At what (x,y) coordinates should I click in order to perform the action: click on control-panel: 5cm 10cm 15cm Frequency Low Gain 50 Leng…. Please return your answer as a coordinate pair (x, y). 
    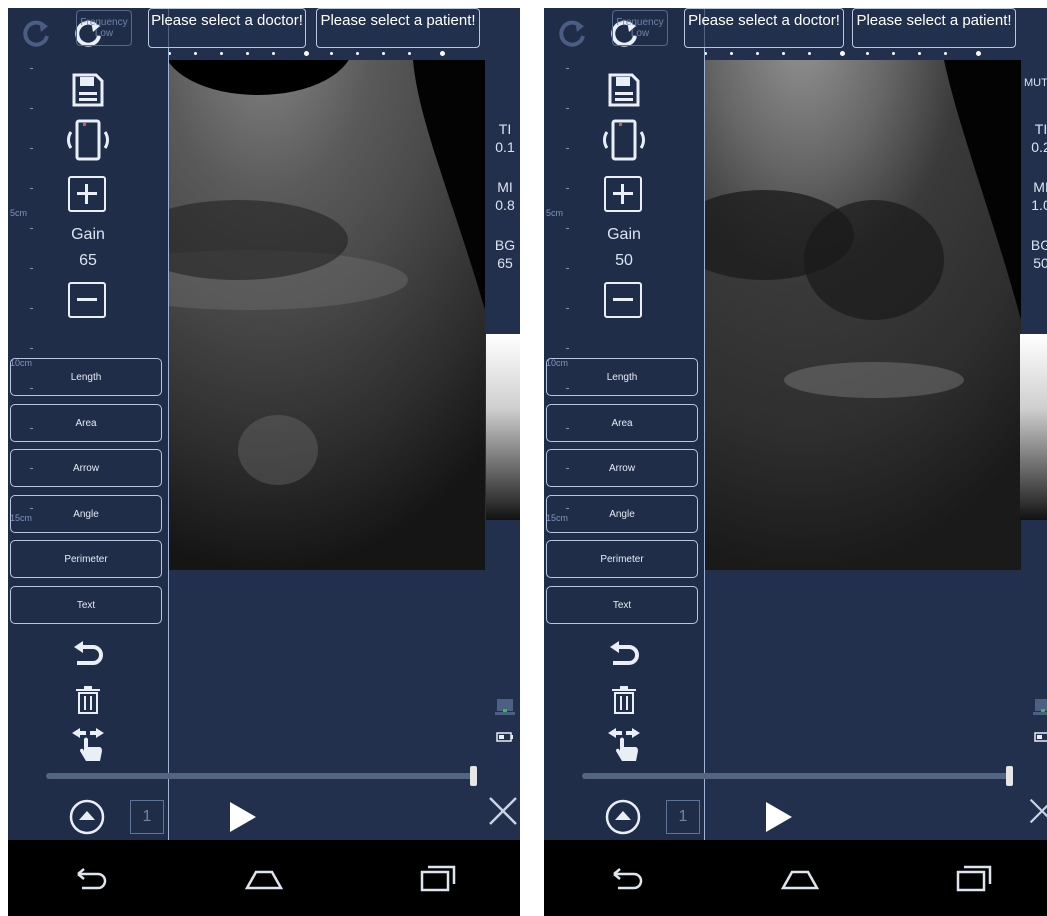
    Looking at the image, I should click on (624, 424).